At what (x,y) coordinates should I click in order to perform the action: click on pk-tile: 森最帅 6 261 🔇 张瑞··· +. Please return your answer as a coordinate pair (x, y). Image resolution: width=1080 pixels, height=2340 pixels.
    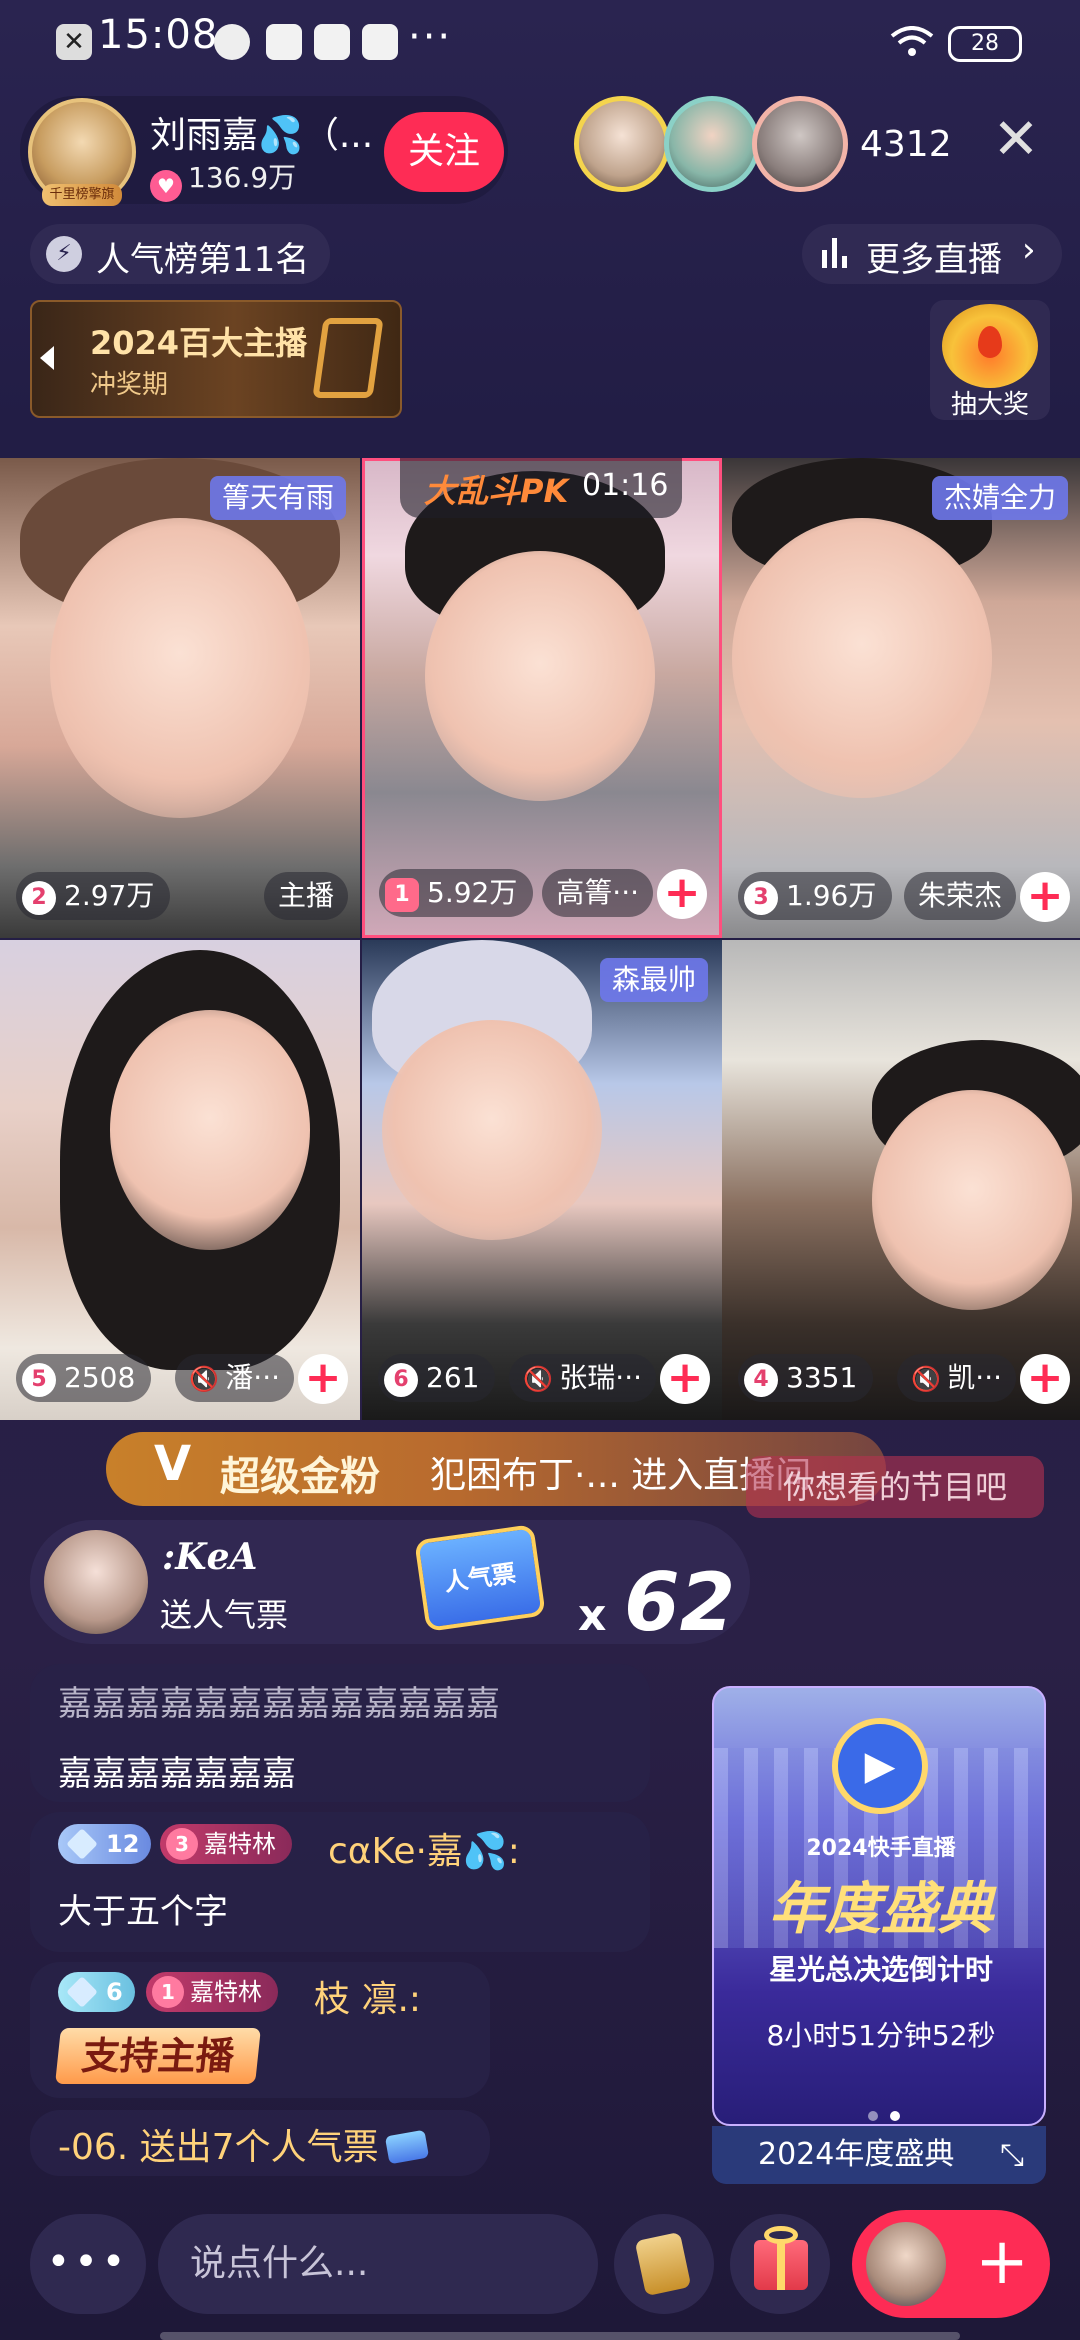
    Looking at the image, I should click on (542, 1180).